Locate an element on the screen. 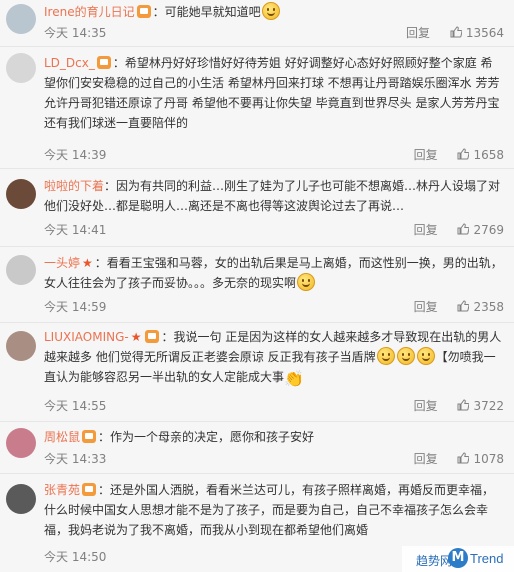  commenter-name: 周松鼠 is located at coordinates (62, 437).